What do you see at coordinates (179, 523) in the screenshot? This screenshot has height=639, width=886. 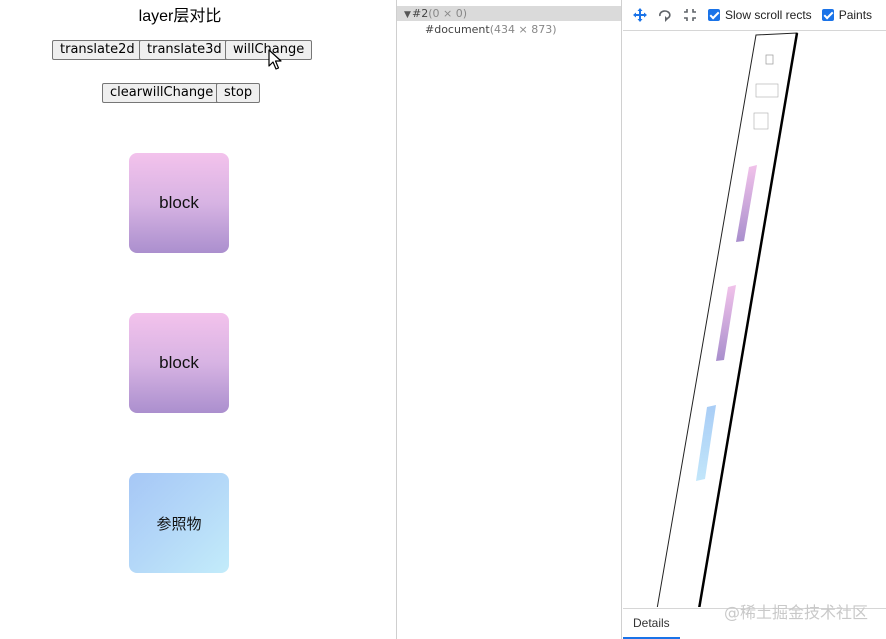 I see `reference-block: 参照物` at bounding box center [179, 523].